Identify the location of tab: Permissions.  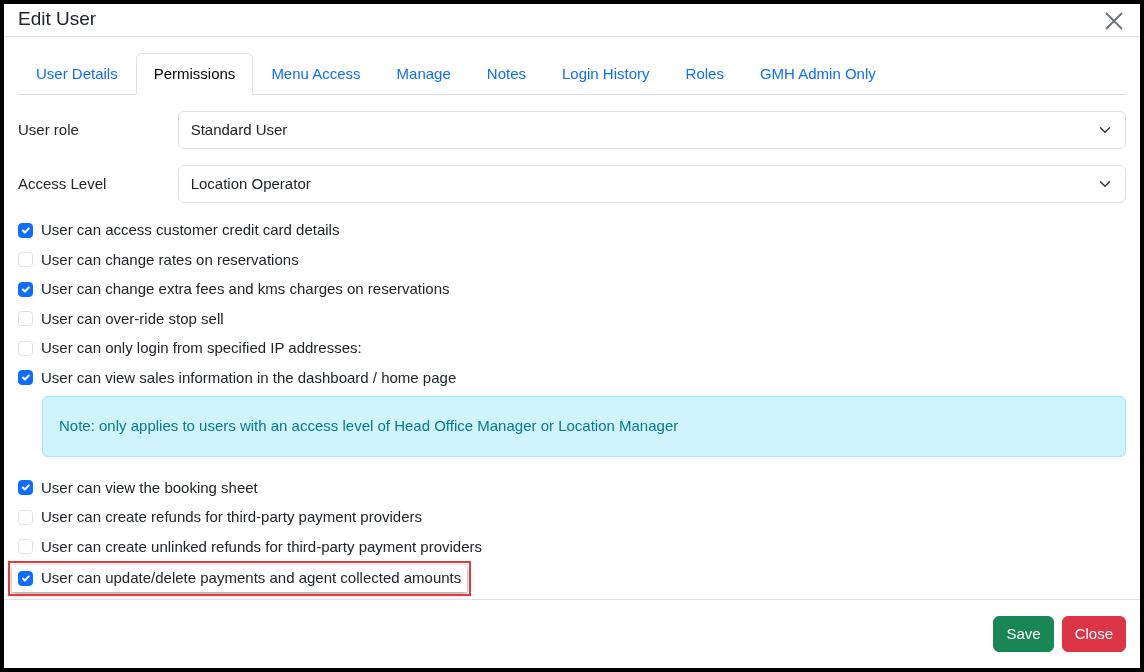
(194, 73).